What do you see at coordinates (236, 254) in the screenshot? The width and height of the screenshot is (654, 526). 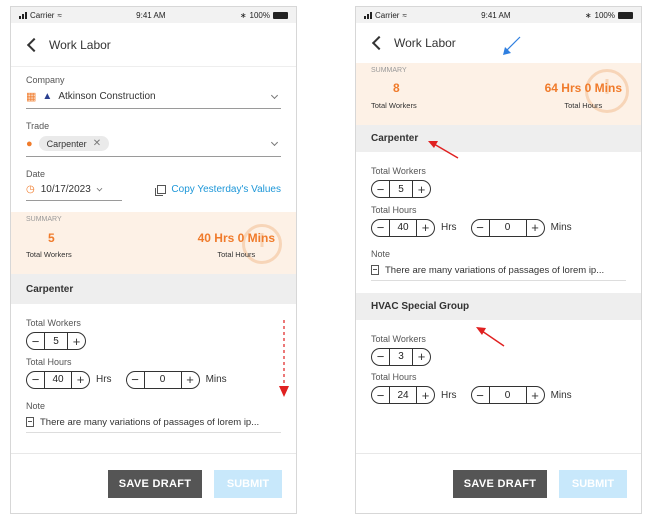 I see `summary-hours-caption: Total Hours` at bounding box center [236, 254].